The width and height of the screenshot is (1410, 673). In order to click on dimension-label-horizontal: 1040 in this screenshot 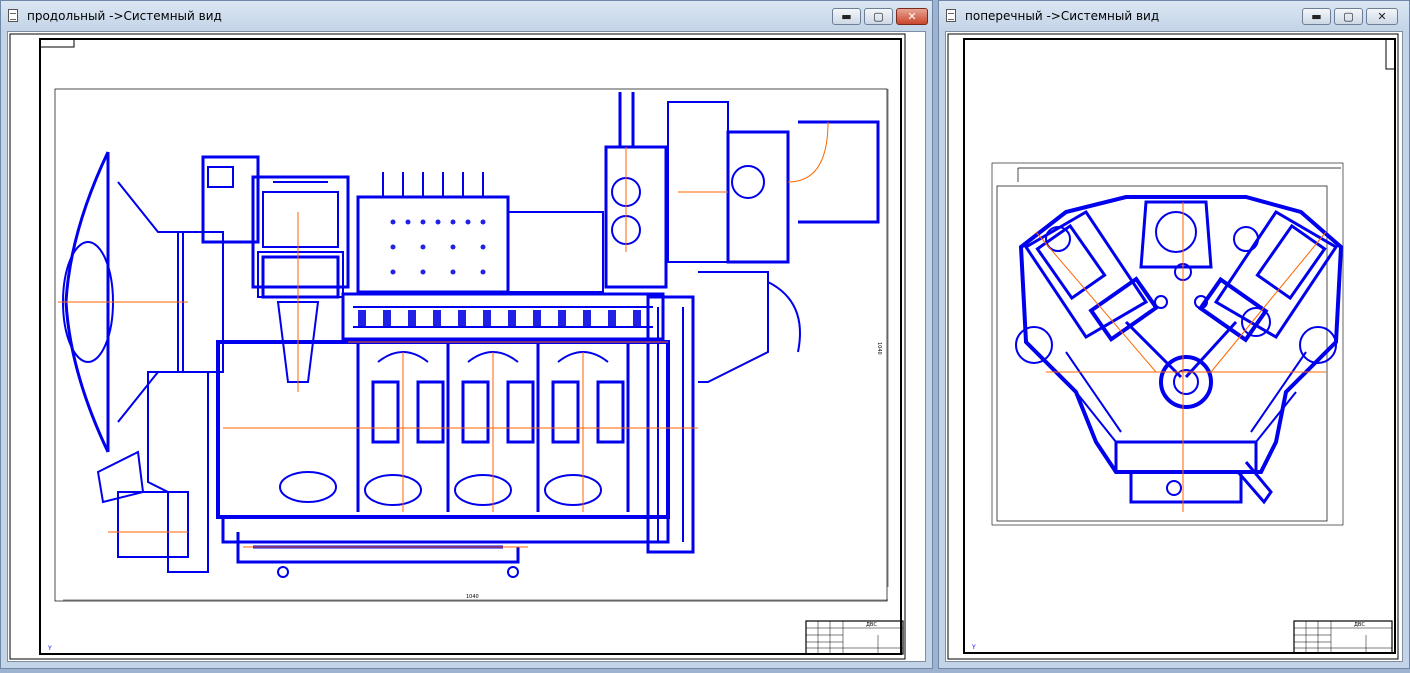, I will do `click(472, 597)`.